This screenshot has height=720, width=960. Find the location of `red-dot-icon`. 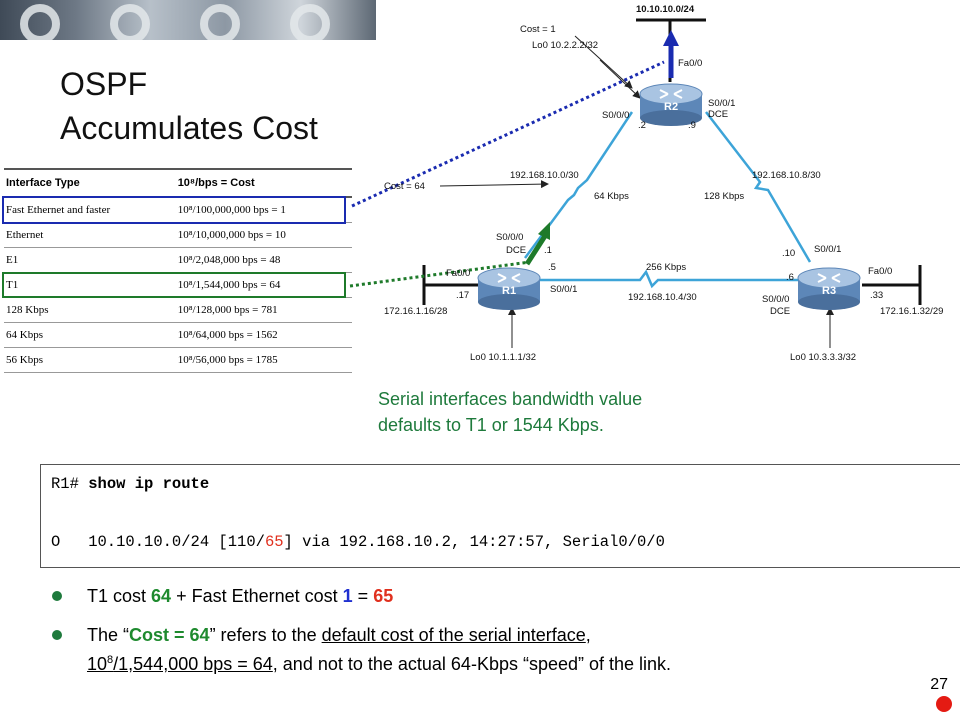

red-dot-icon is located at coordinates (944, 704).